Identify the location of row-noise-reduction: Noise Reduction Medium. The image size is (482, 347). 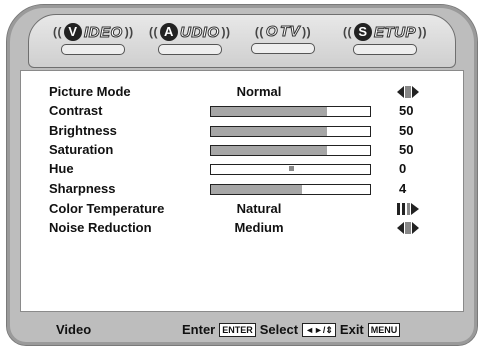
(242, 228).